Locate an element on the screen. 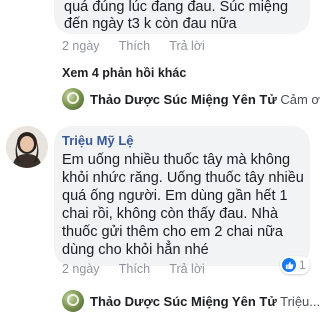 The height and width of the screenshot is (320, 320). comment-line-3: quá ống người. Em dùng gần hết 1 is located at coordinates (175, 196).